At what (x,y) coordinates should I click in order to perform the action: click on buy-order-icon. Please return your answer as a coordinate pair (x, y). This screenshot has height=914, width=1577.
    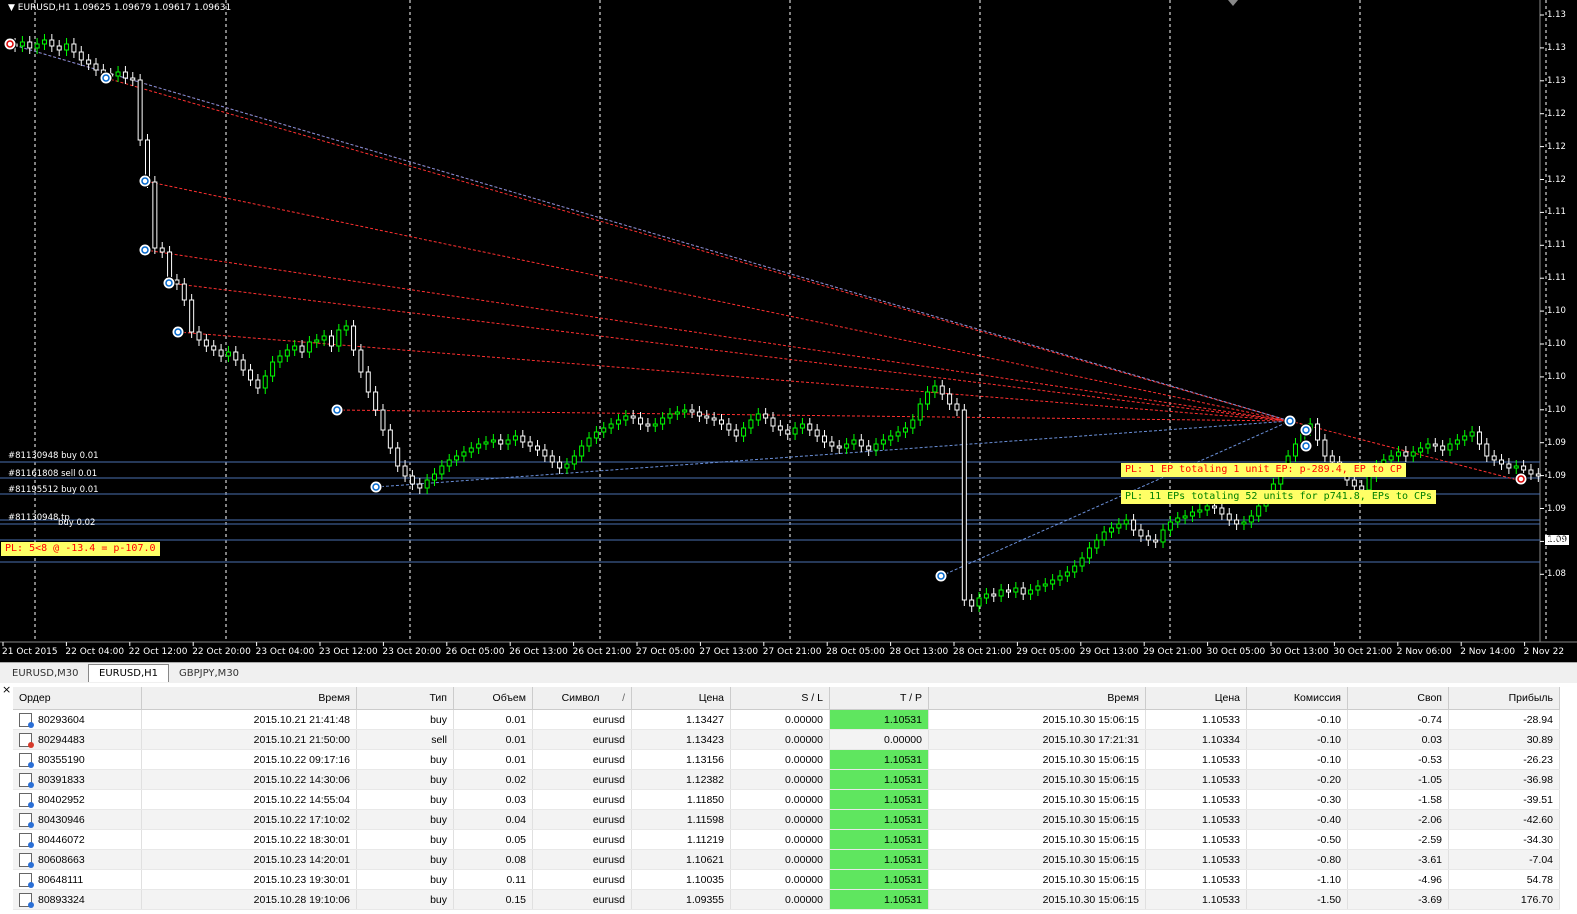
    Looking at the image, I should click on (26, 900).